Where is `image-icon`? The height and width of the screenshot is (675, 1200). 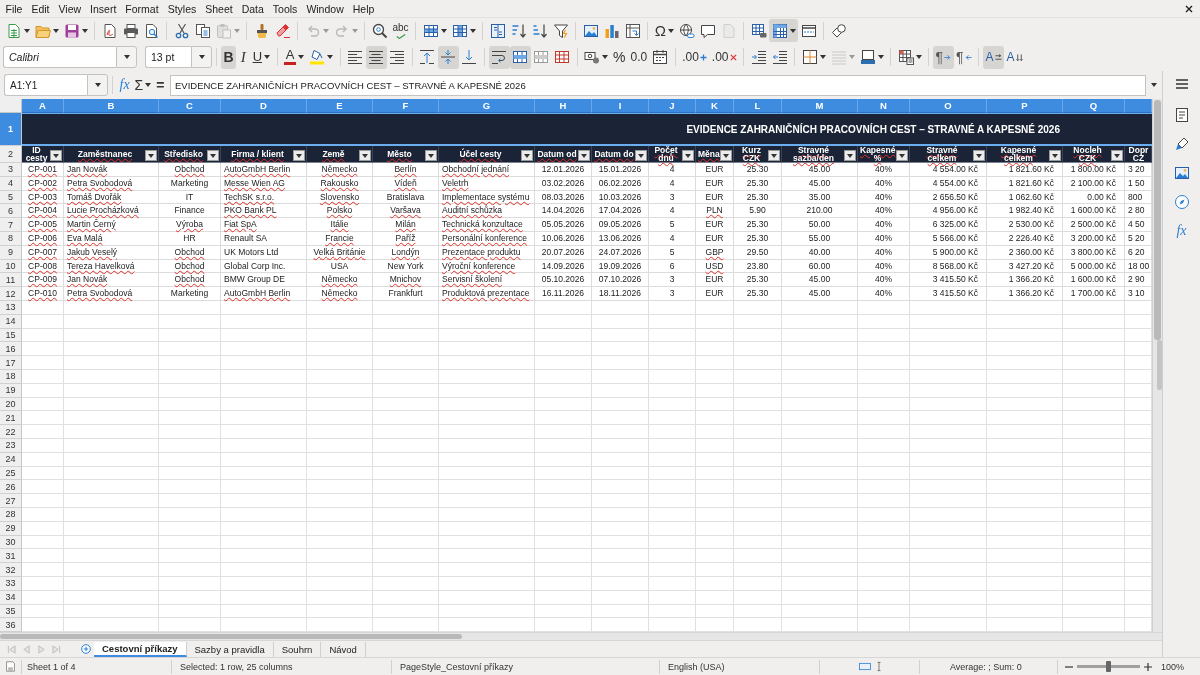 image-icon is located at coordinates (1181, 173).